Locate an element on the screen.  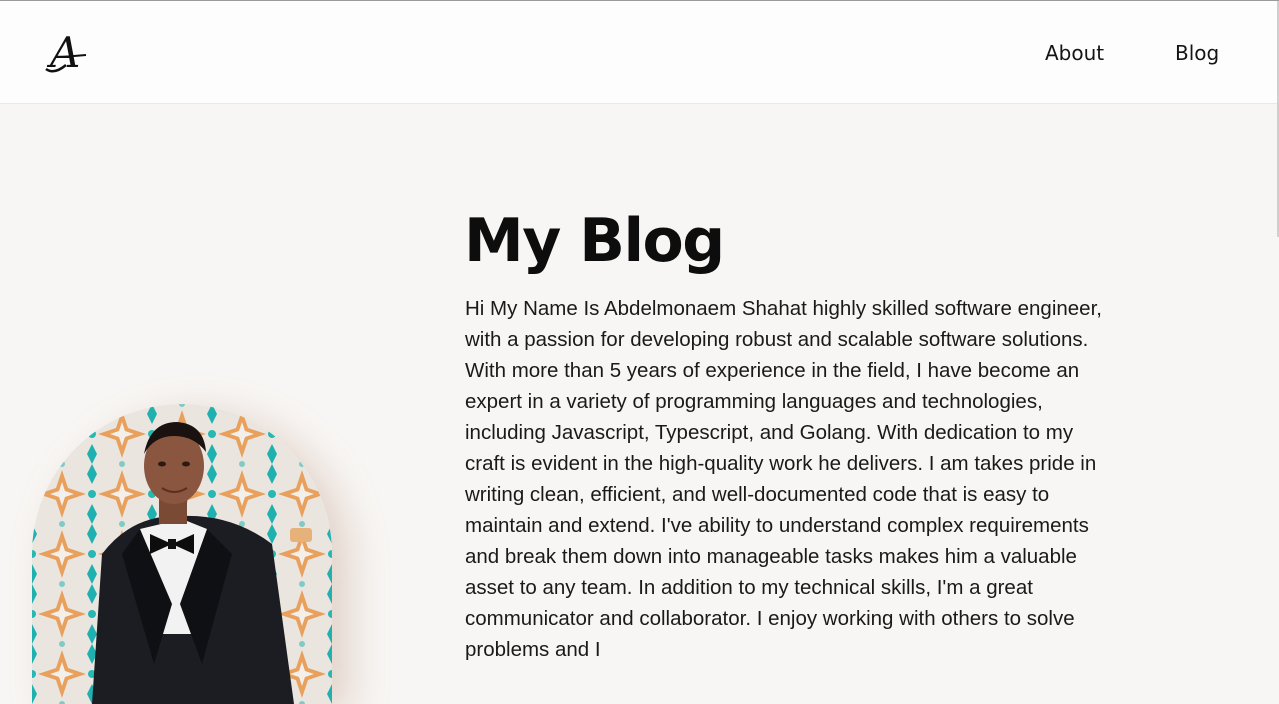
profile-photo is located at coordinates (182, 554).